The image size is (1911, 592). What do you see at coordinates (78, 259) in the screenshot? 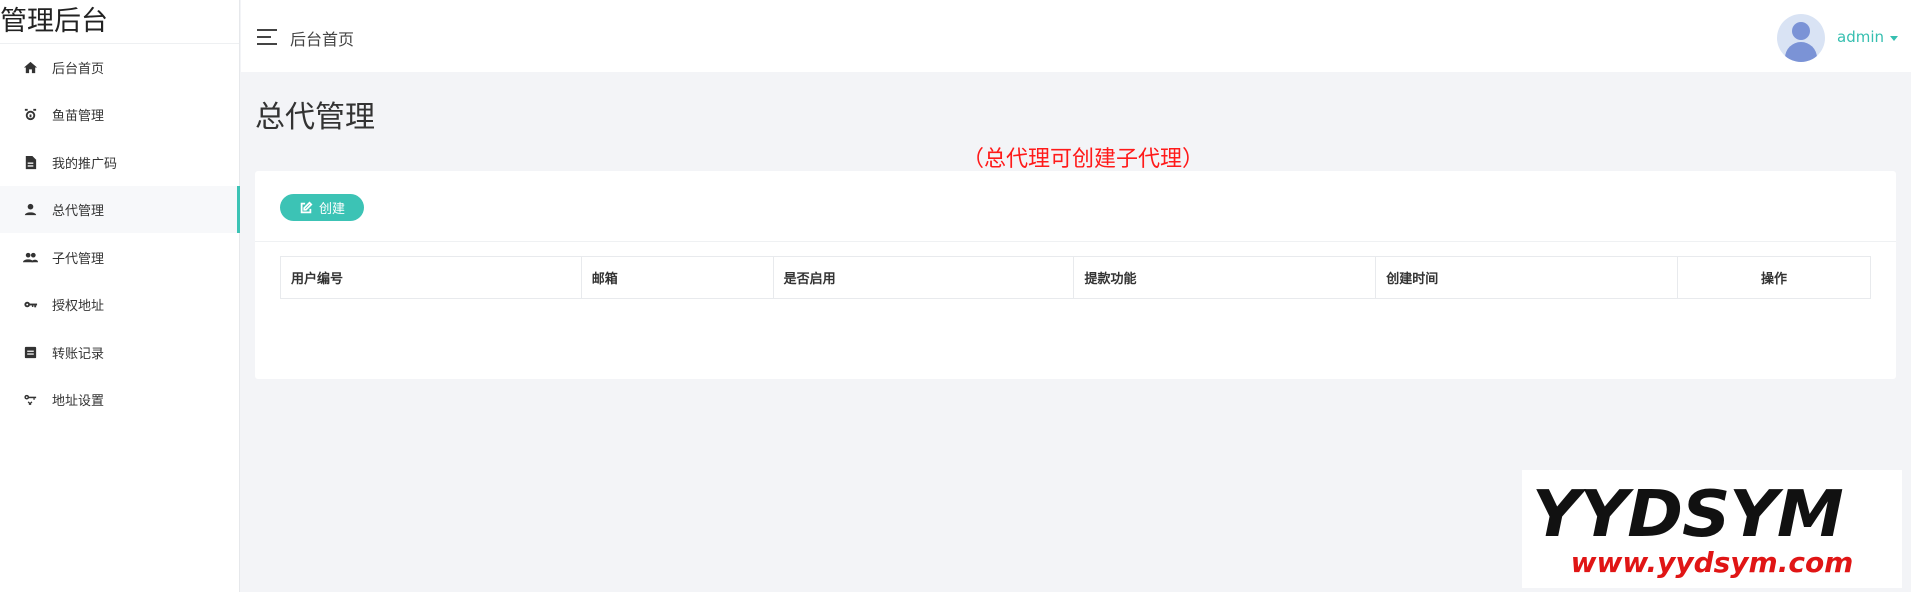
I see `sidebar-item-label: 子代管理` at bounding box center [78, 259].